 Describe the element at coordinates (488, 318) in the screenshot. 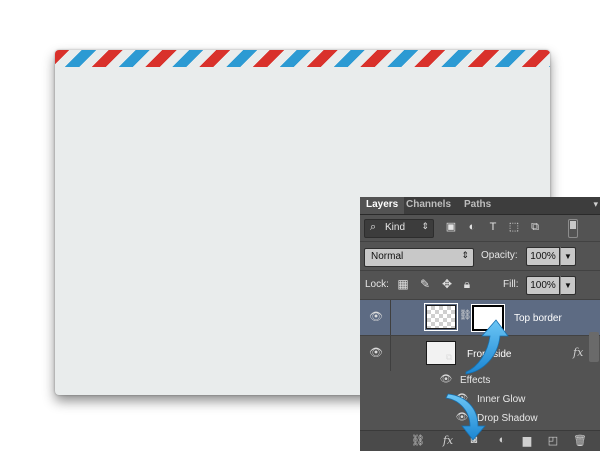

I see `layer-mask-thumbnail` at that location.